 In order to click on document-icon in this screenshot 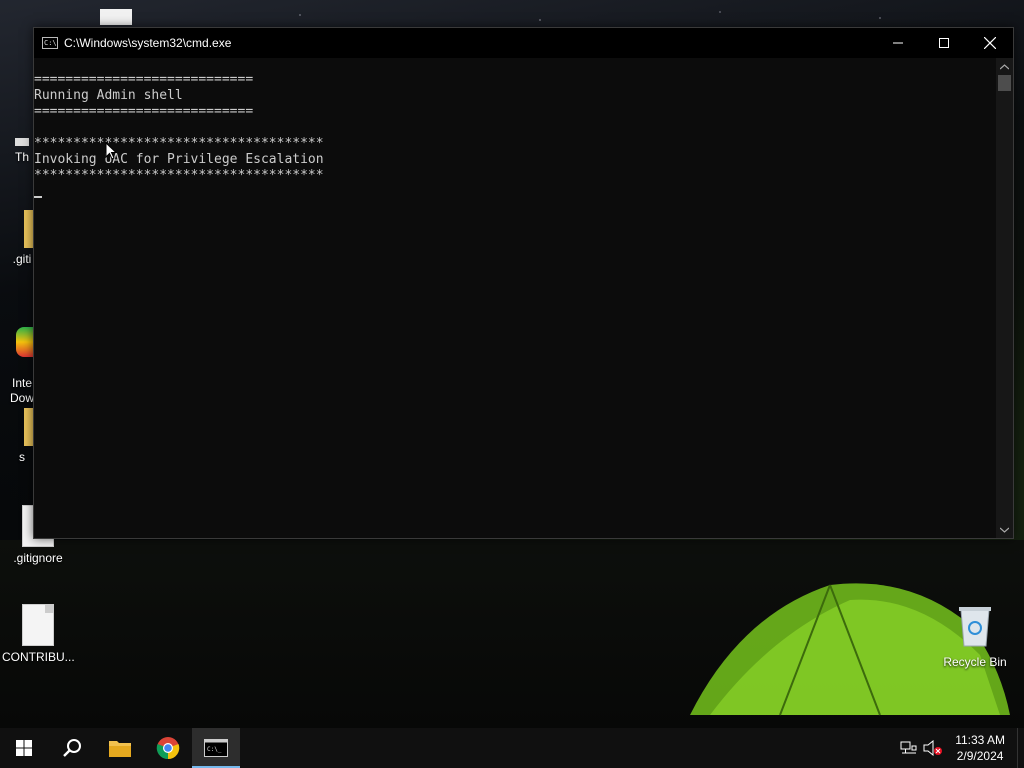, I will do `click(116, 17)`.